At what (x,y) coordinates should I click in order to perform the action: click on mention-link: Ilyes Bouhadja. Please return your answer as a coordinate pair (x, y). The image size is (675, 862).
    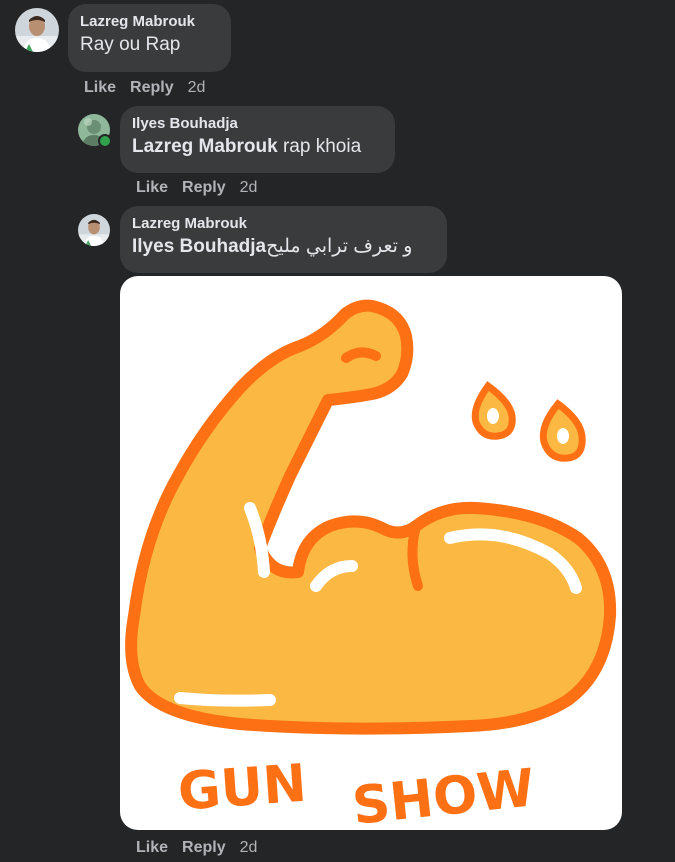
    Looking at the image, I should click on (199, 246).